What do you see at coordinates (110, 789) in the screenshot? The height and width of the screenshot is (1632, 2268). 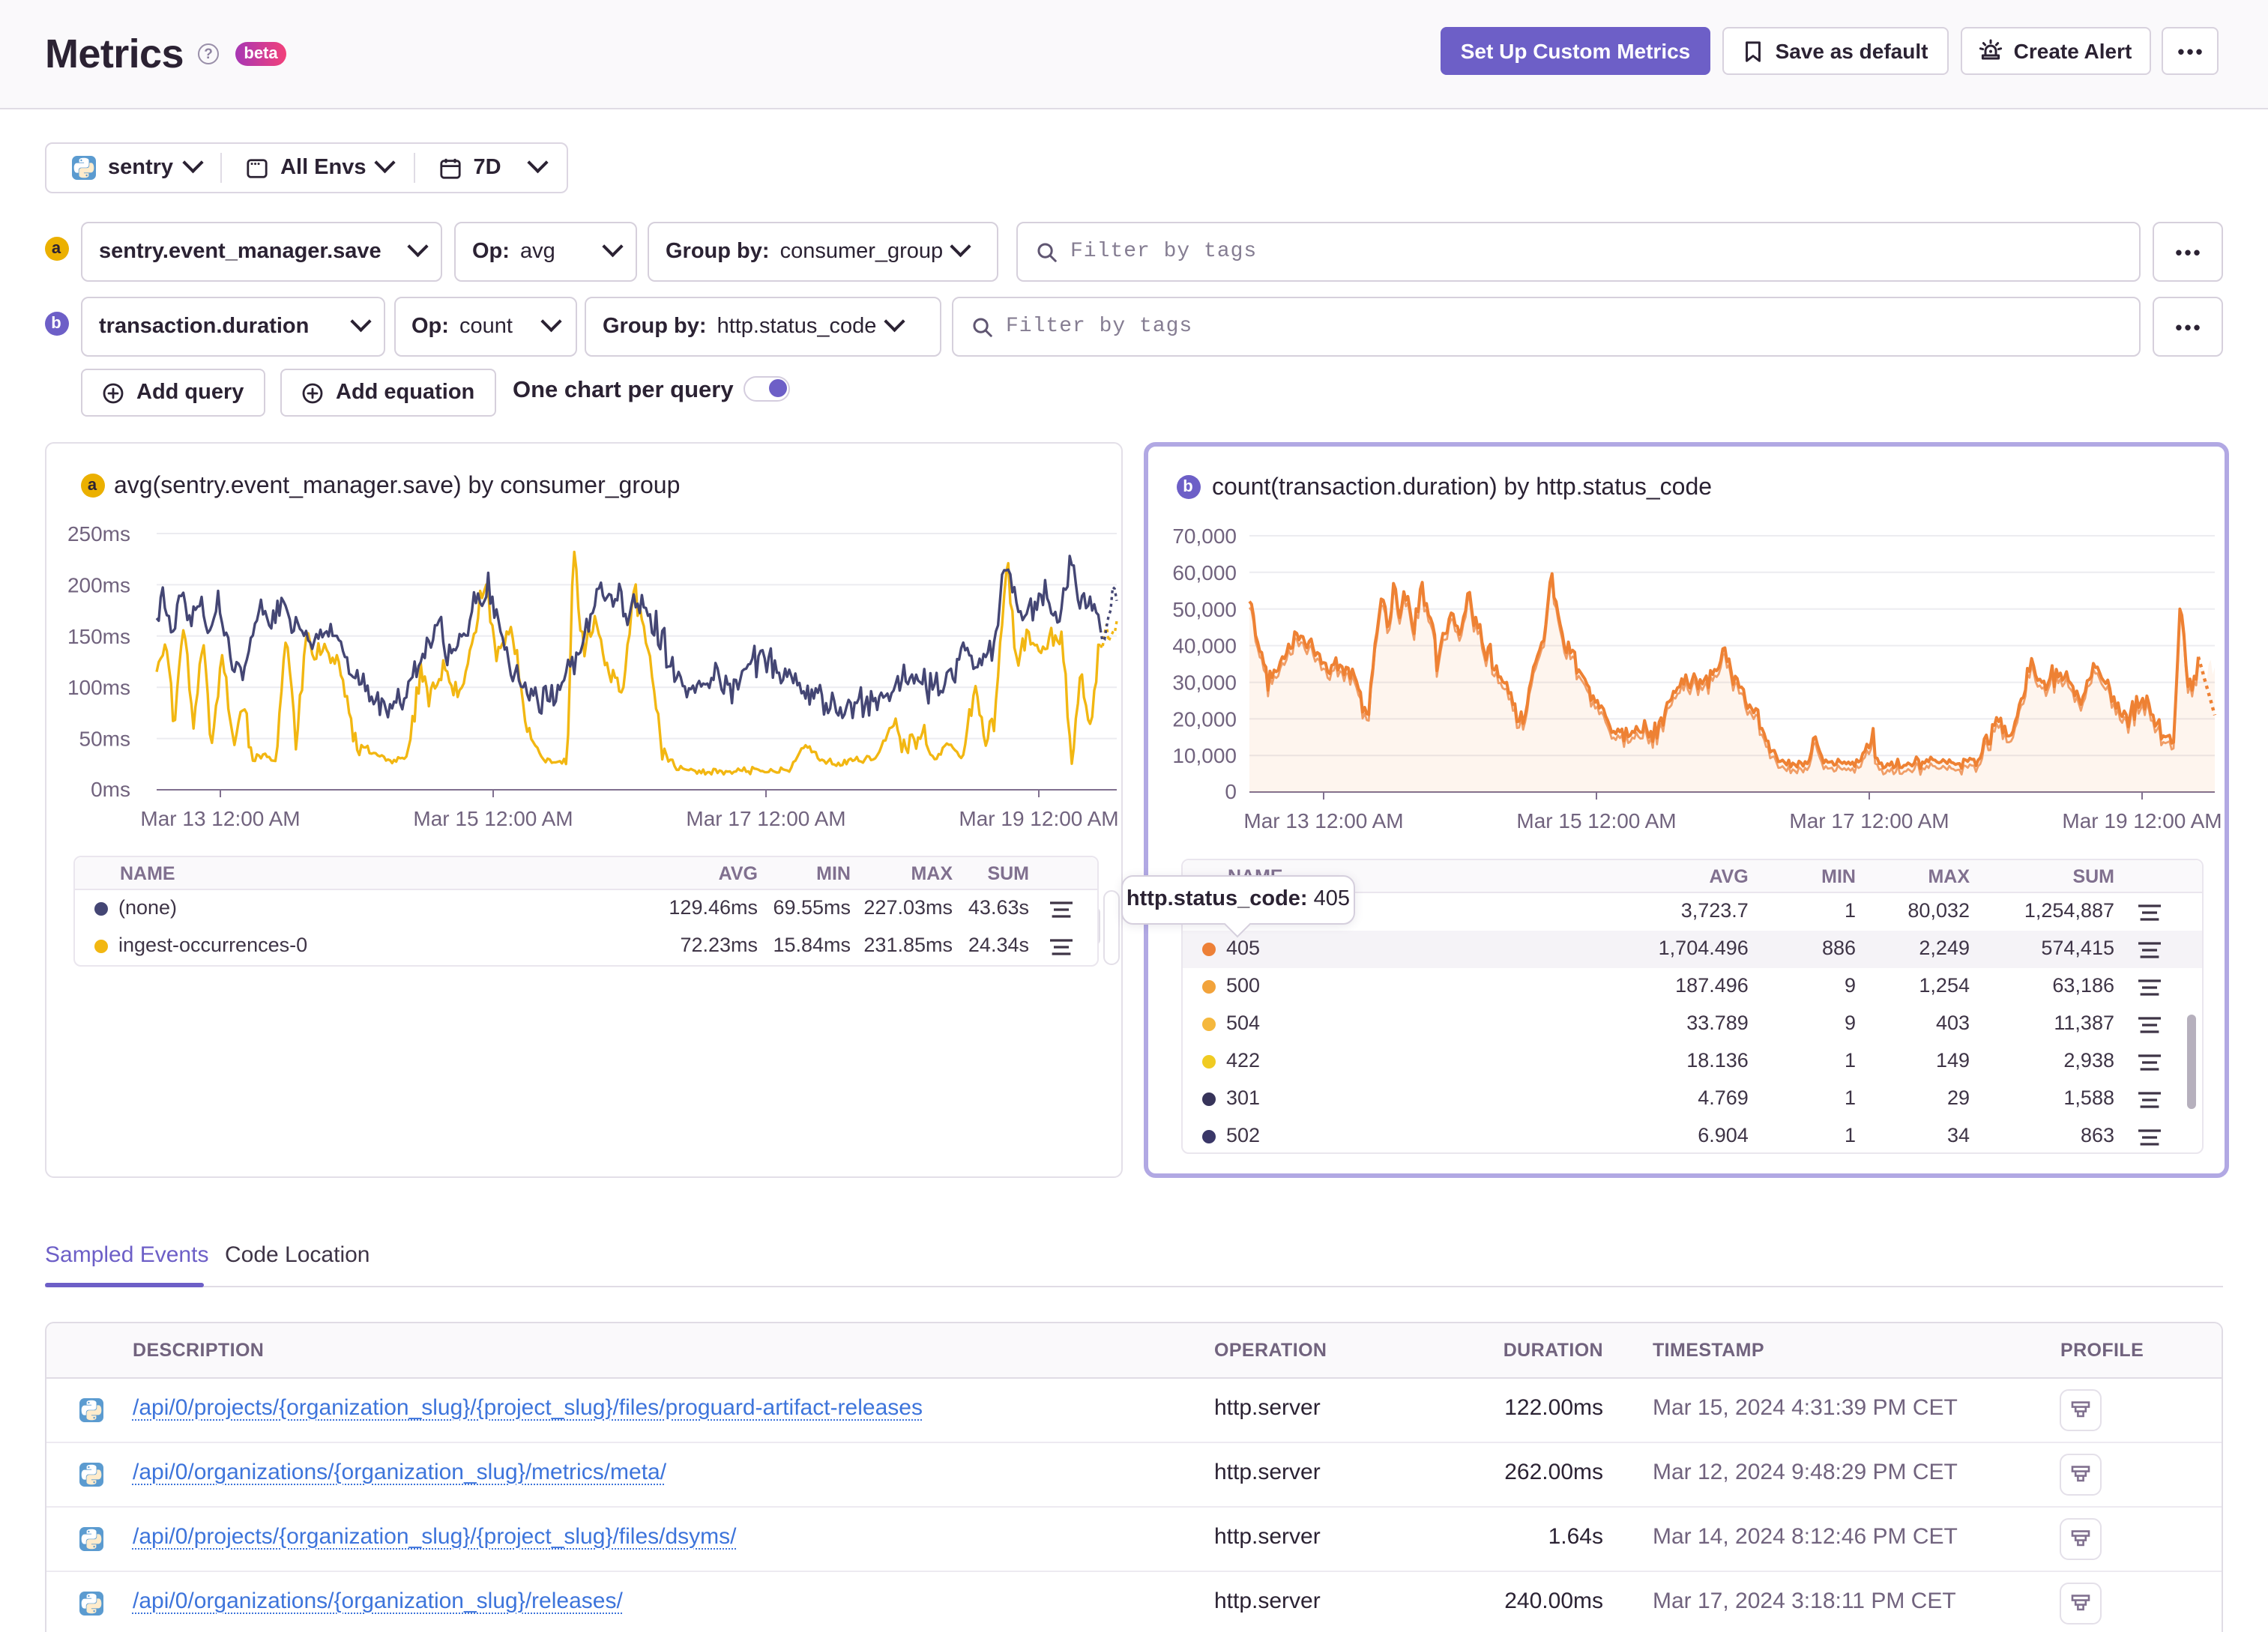 I see `svg-text: 0ms` at bounding box center [110, 789].